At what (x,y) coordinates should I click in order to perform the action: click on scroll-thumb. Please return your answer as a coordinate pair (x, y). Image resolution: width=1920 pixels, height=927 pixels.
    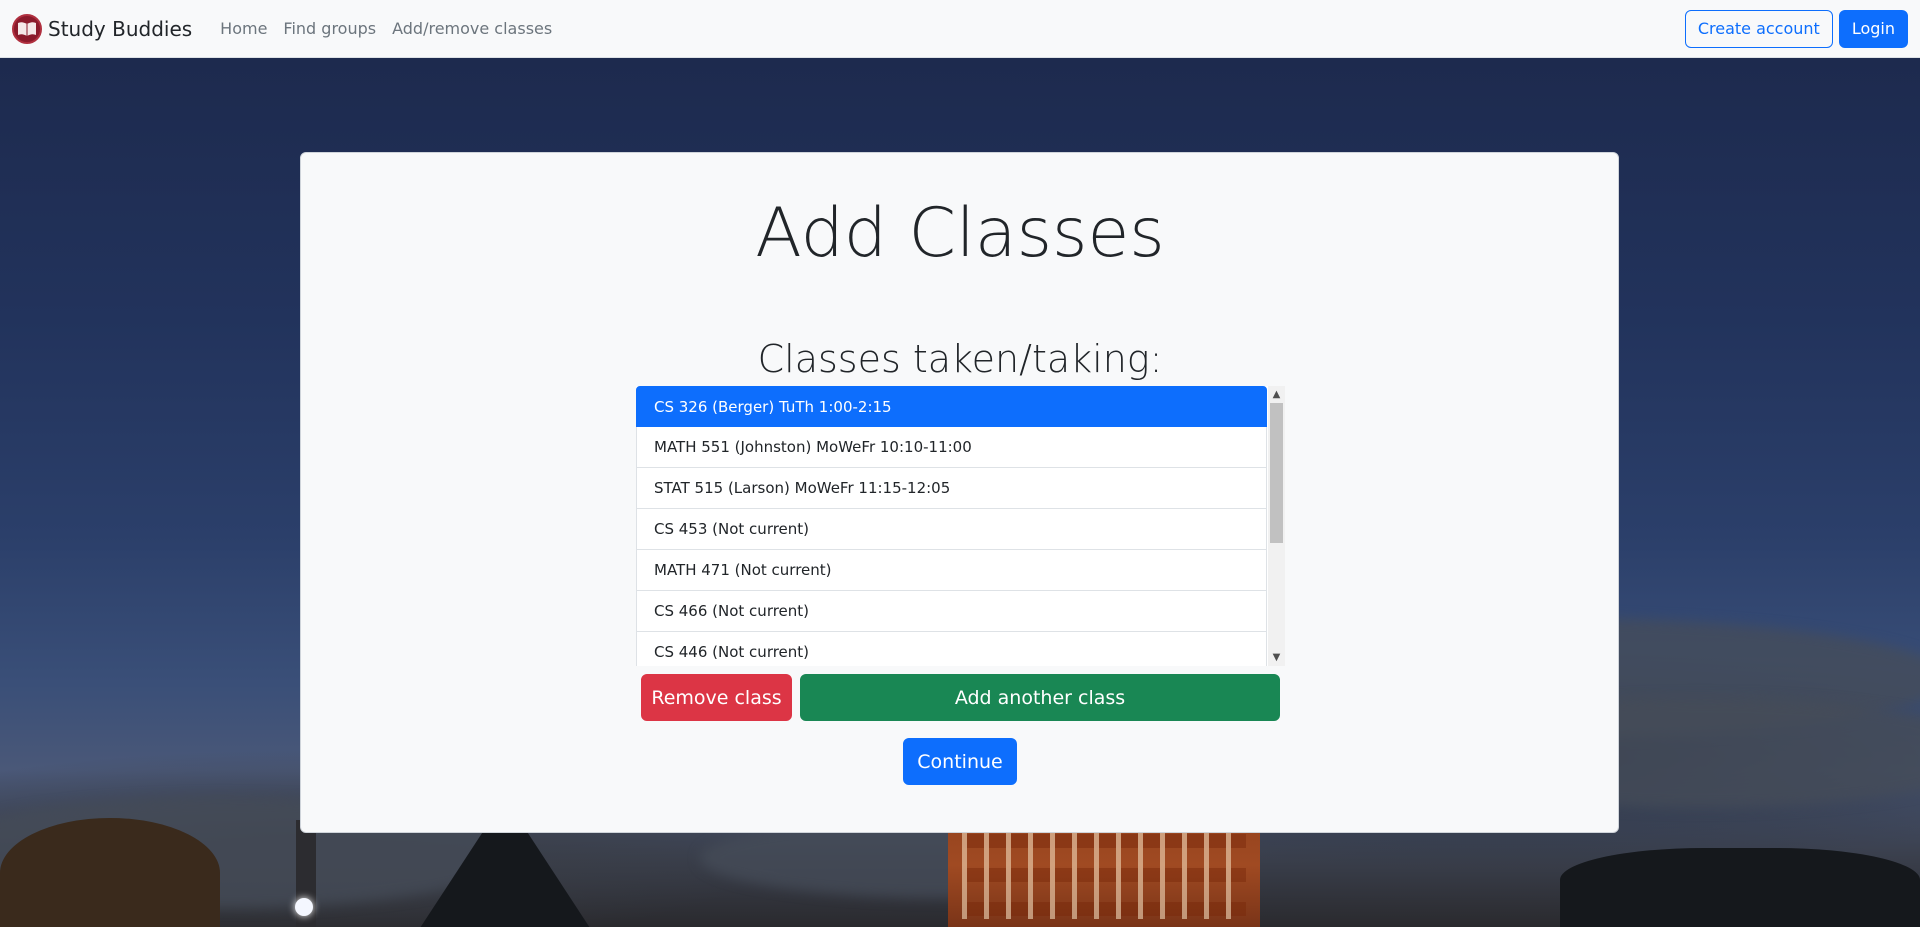
    Looking at the image, I should click on (1276, 473).